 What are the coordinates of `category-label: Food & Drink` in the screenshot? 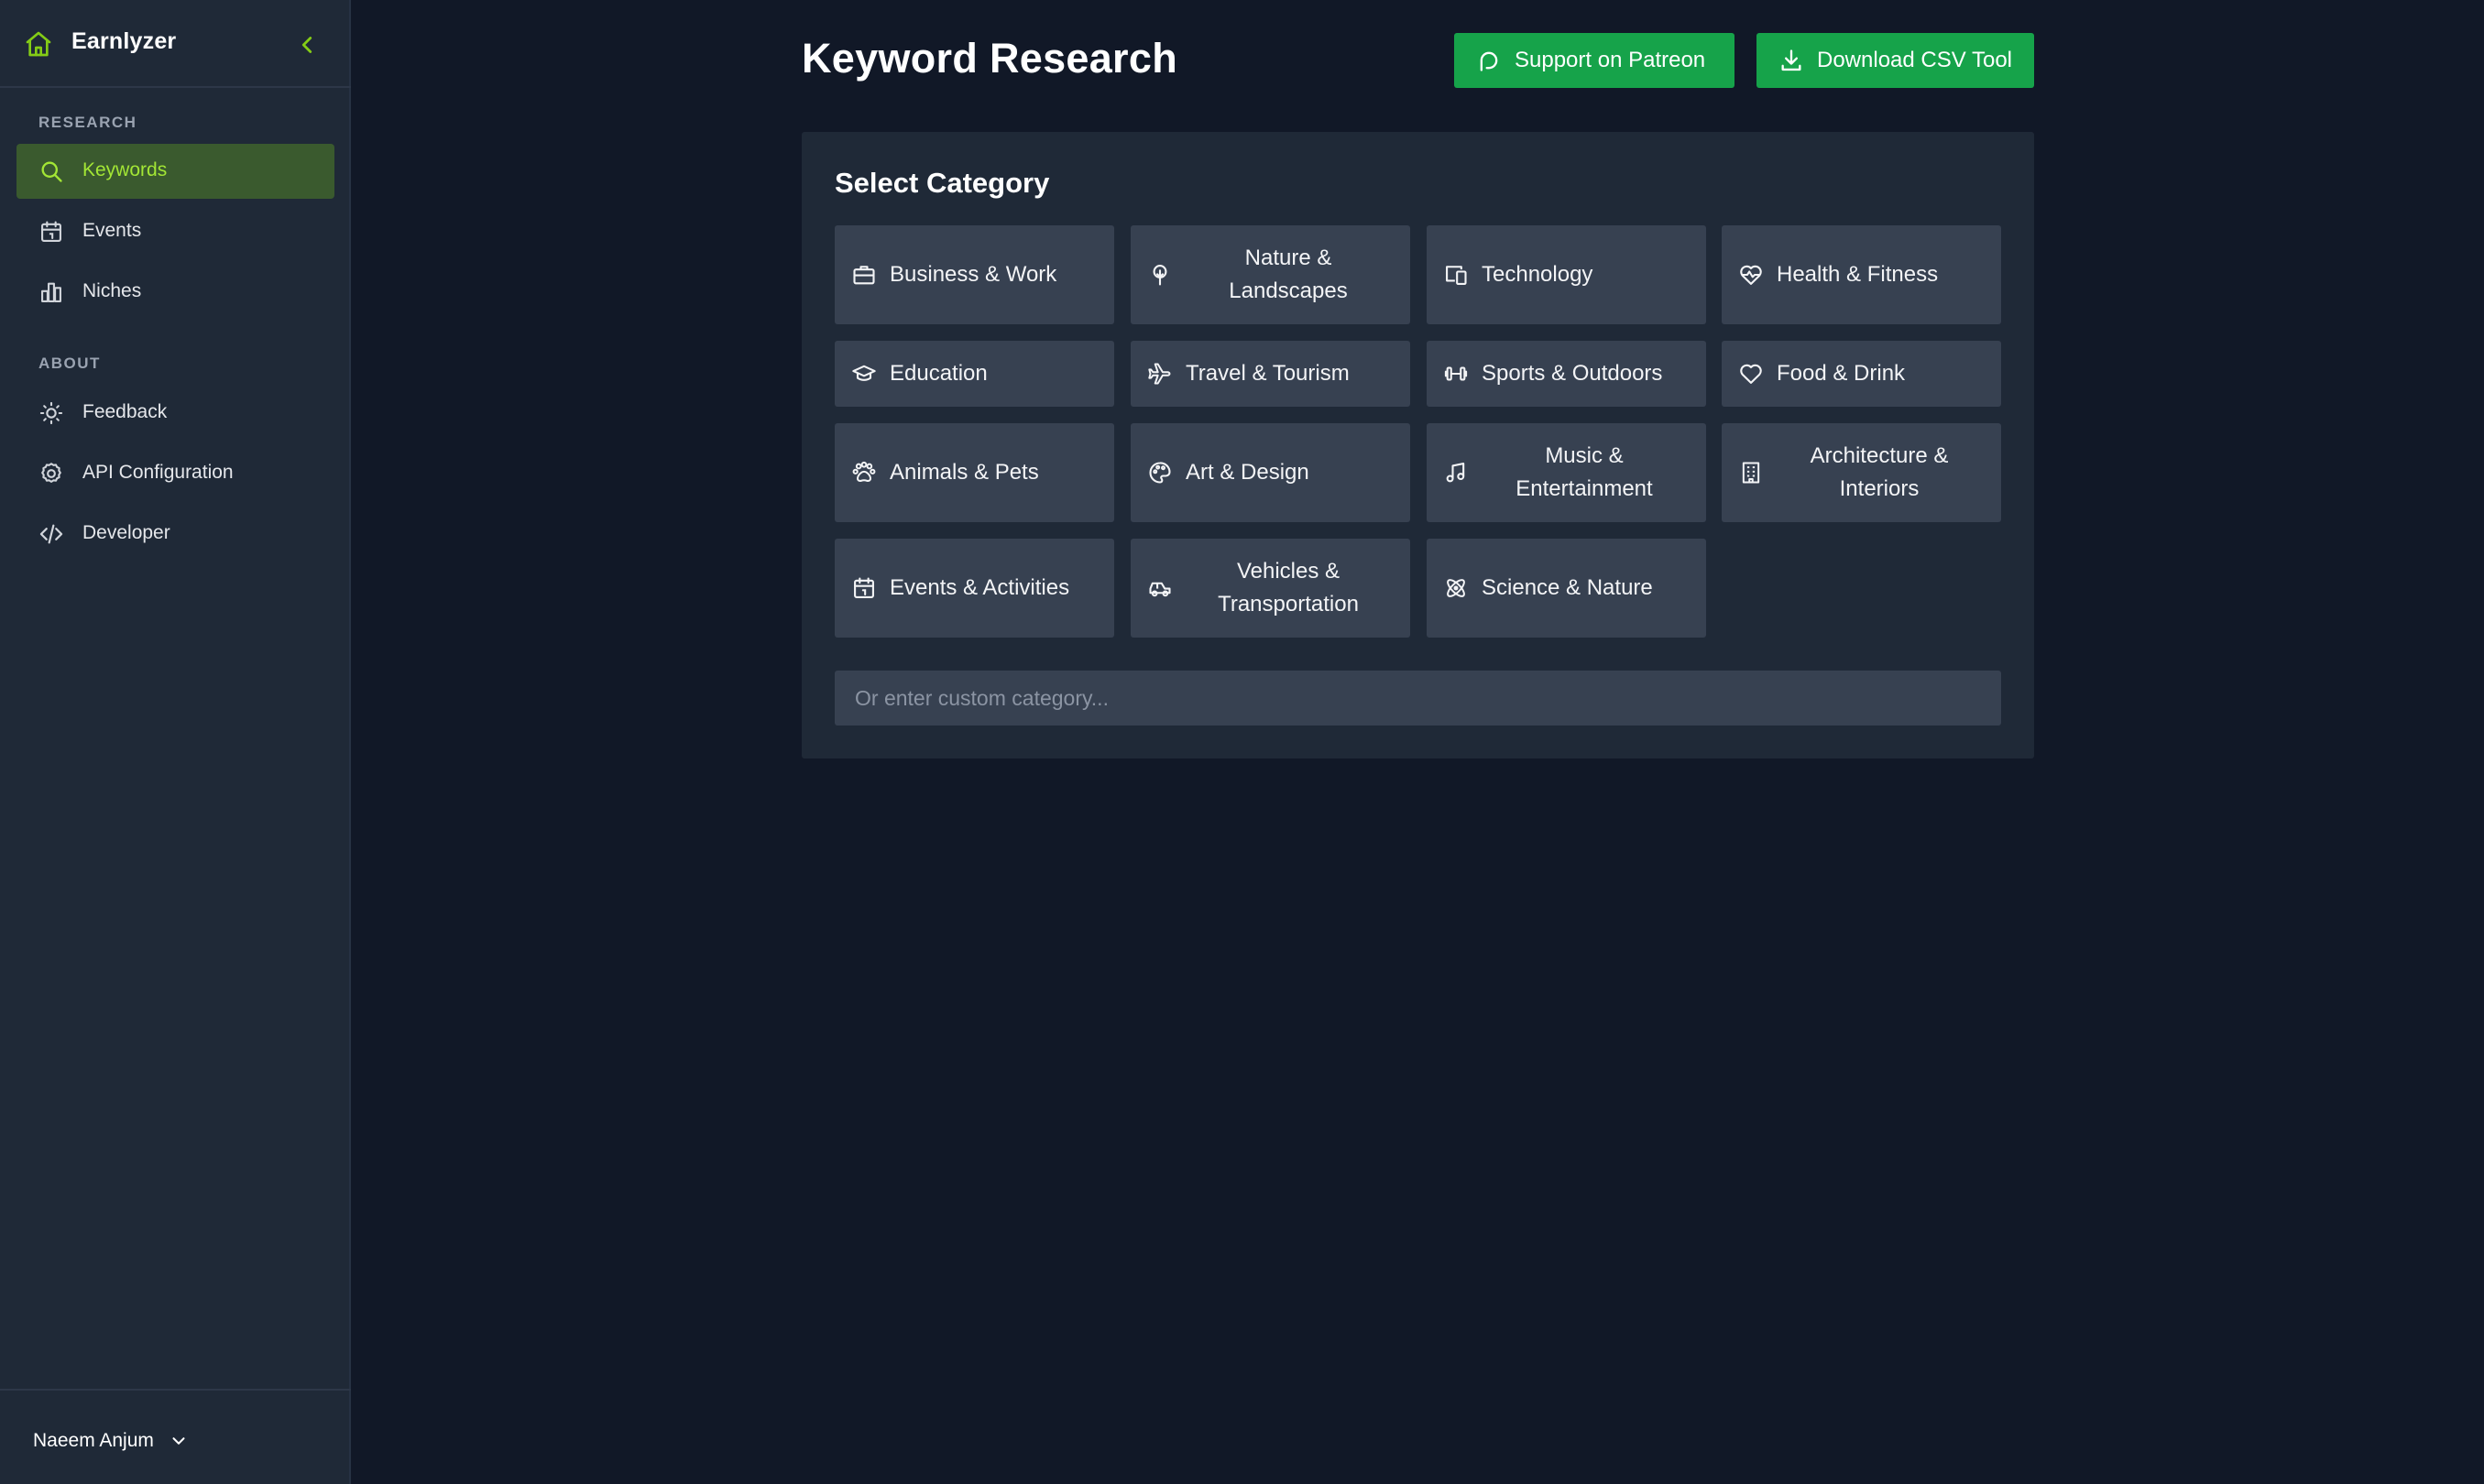 It's located at (1841, 374).